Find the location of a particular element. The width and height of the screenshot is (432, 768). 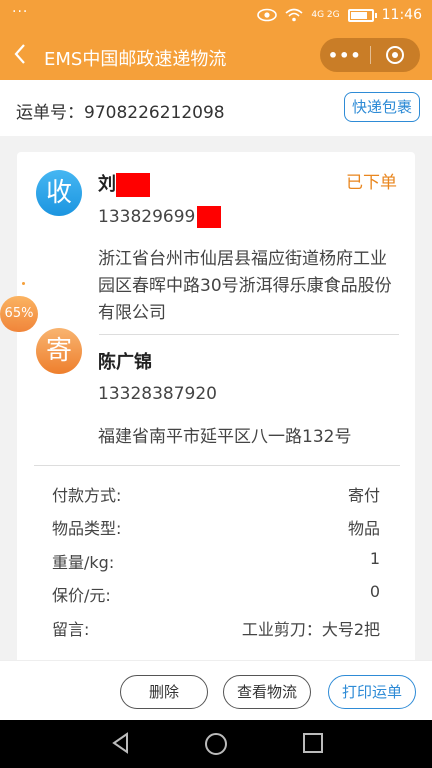

system-navigation-bar is located at coordinates (216, 744).